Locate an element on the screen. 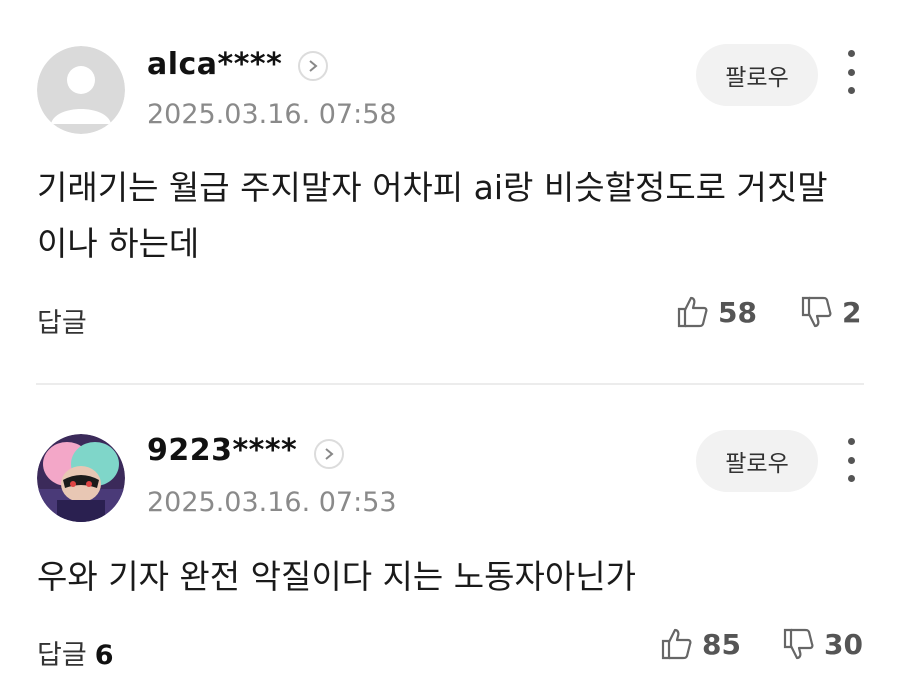  default-user-icon is located at coordinates (81, 90).